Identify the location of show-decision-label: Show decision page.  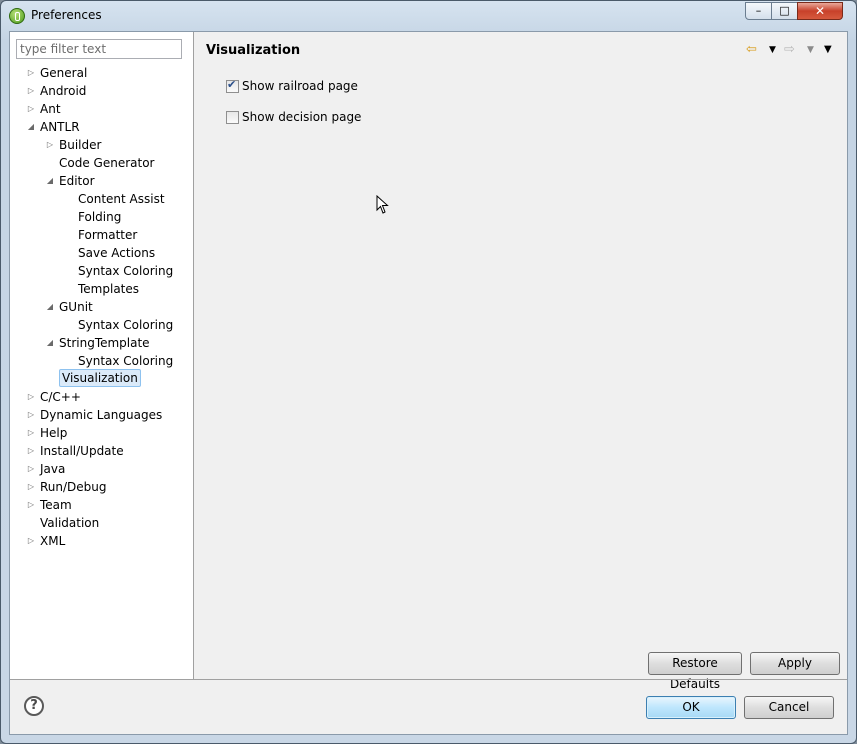
(302, 117).